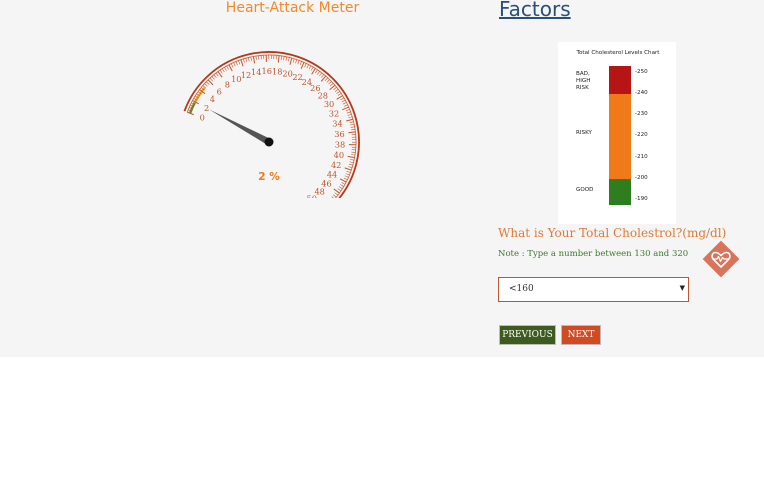 The image size is (764, 481). What do you see at coordinates (527, 335) in the screenshot?
I see `previous-button: PREVIOUS` at bounding box center [527, 335].